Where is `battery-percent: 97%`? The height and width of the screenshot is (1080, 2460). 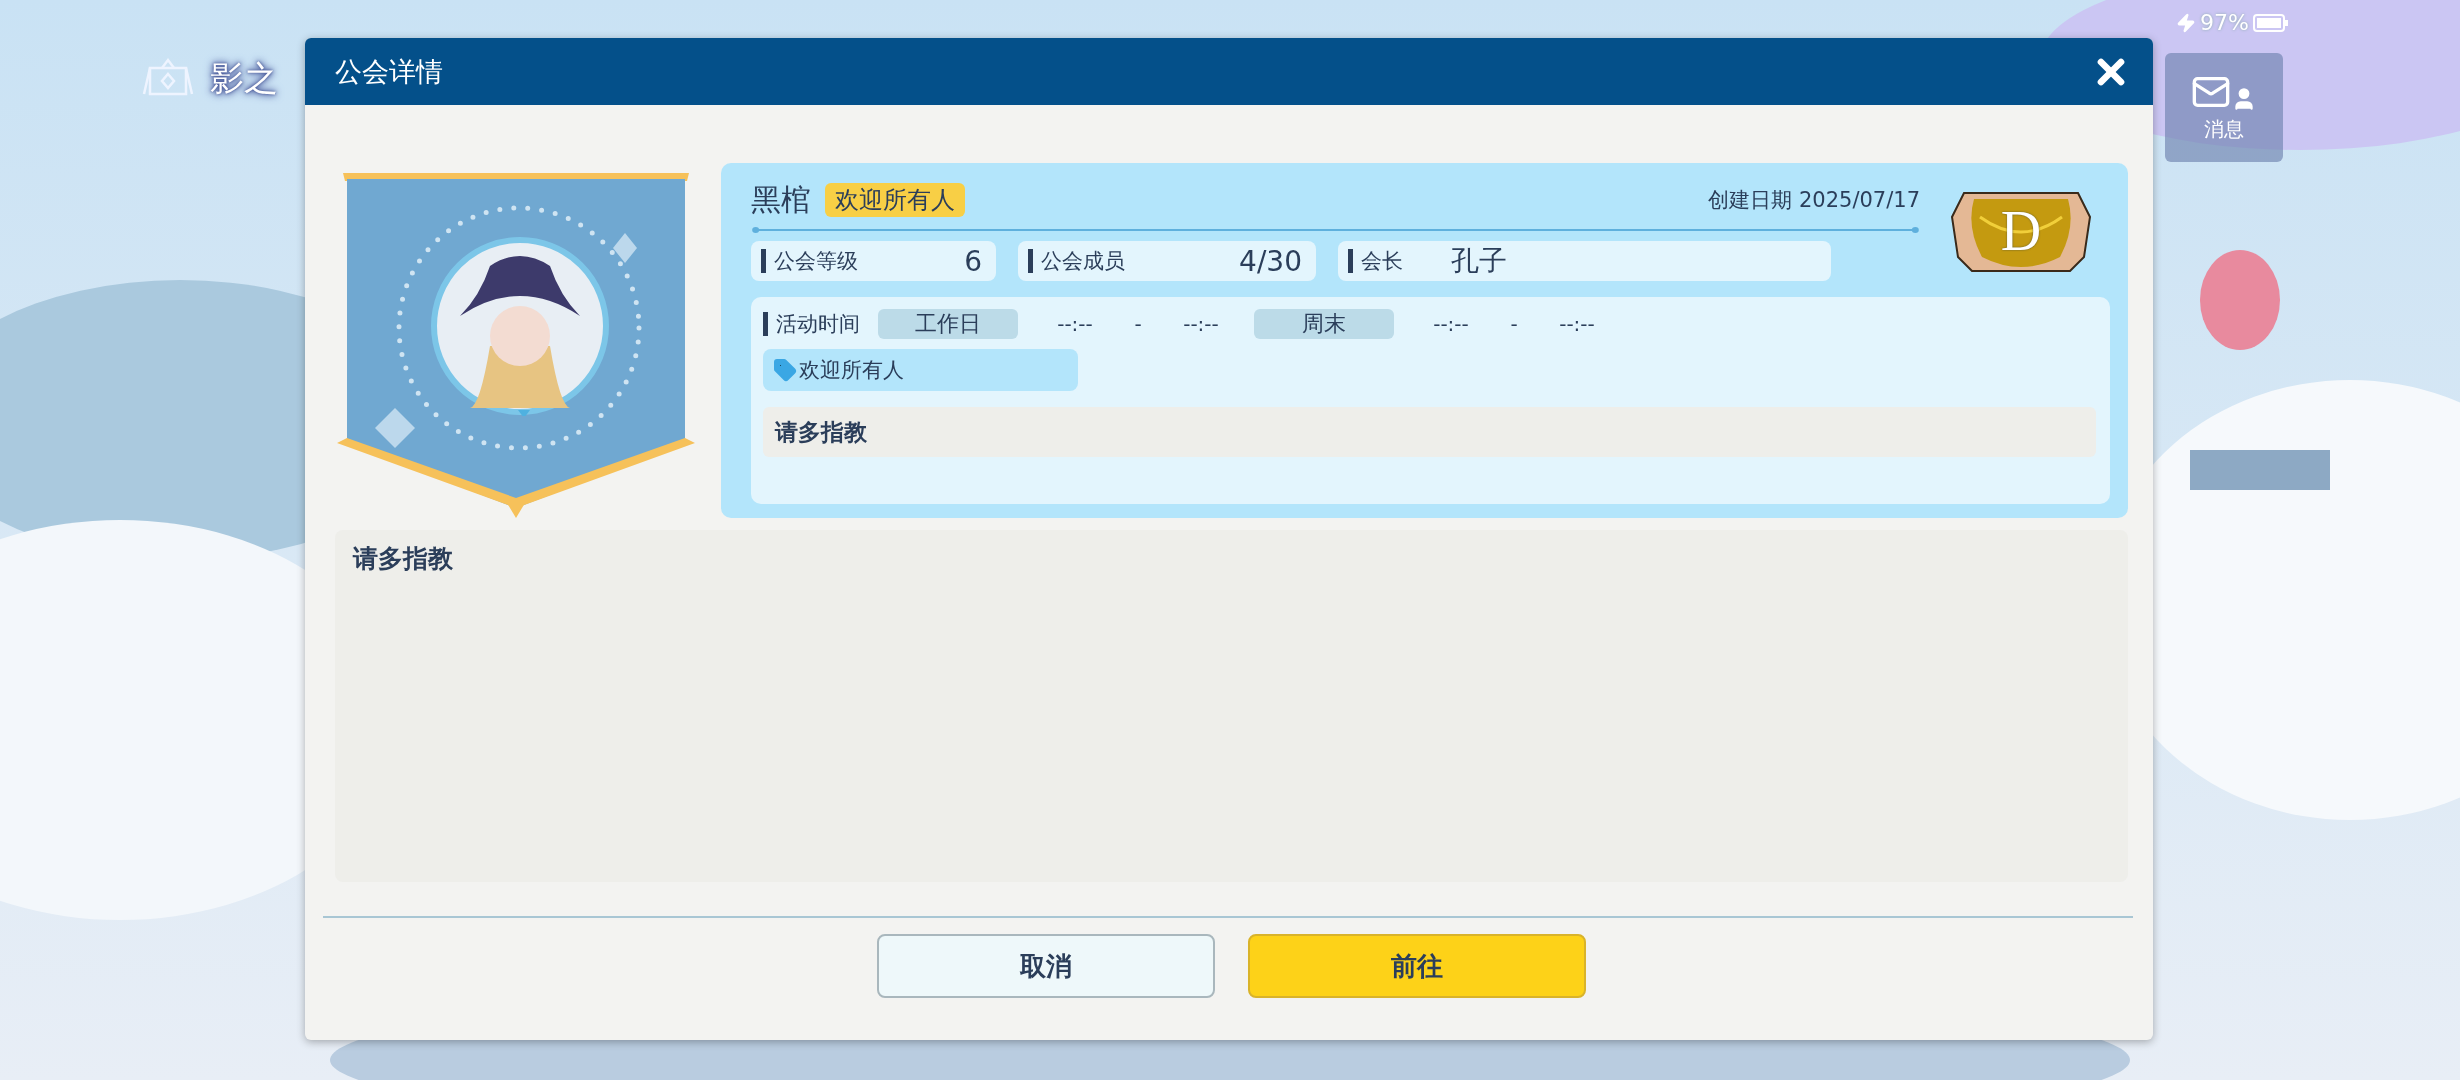 battery-percent: 97% is located at coordinates (2224, 22).